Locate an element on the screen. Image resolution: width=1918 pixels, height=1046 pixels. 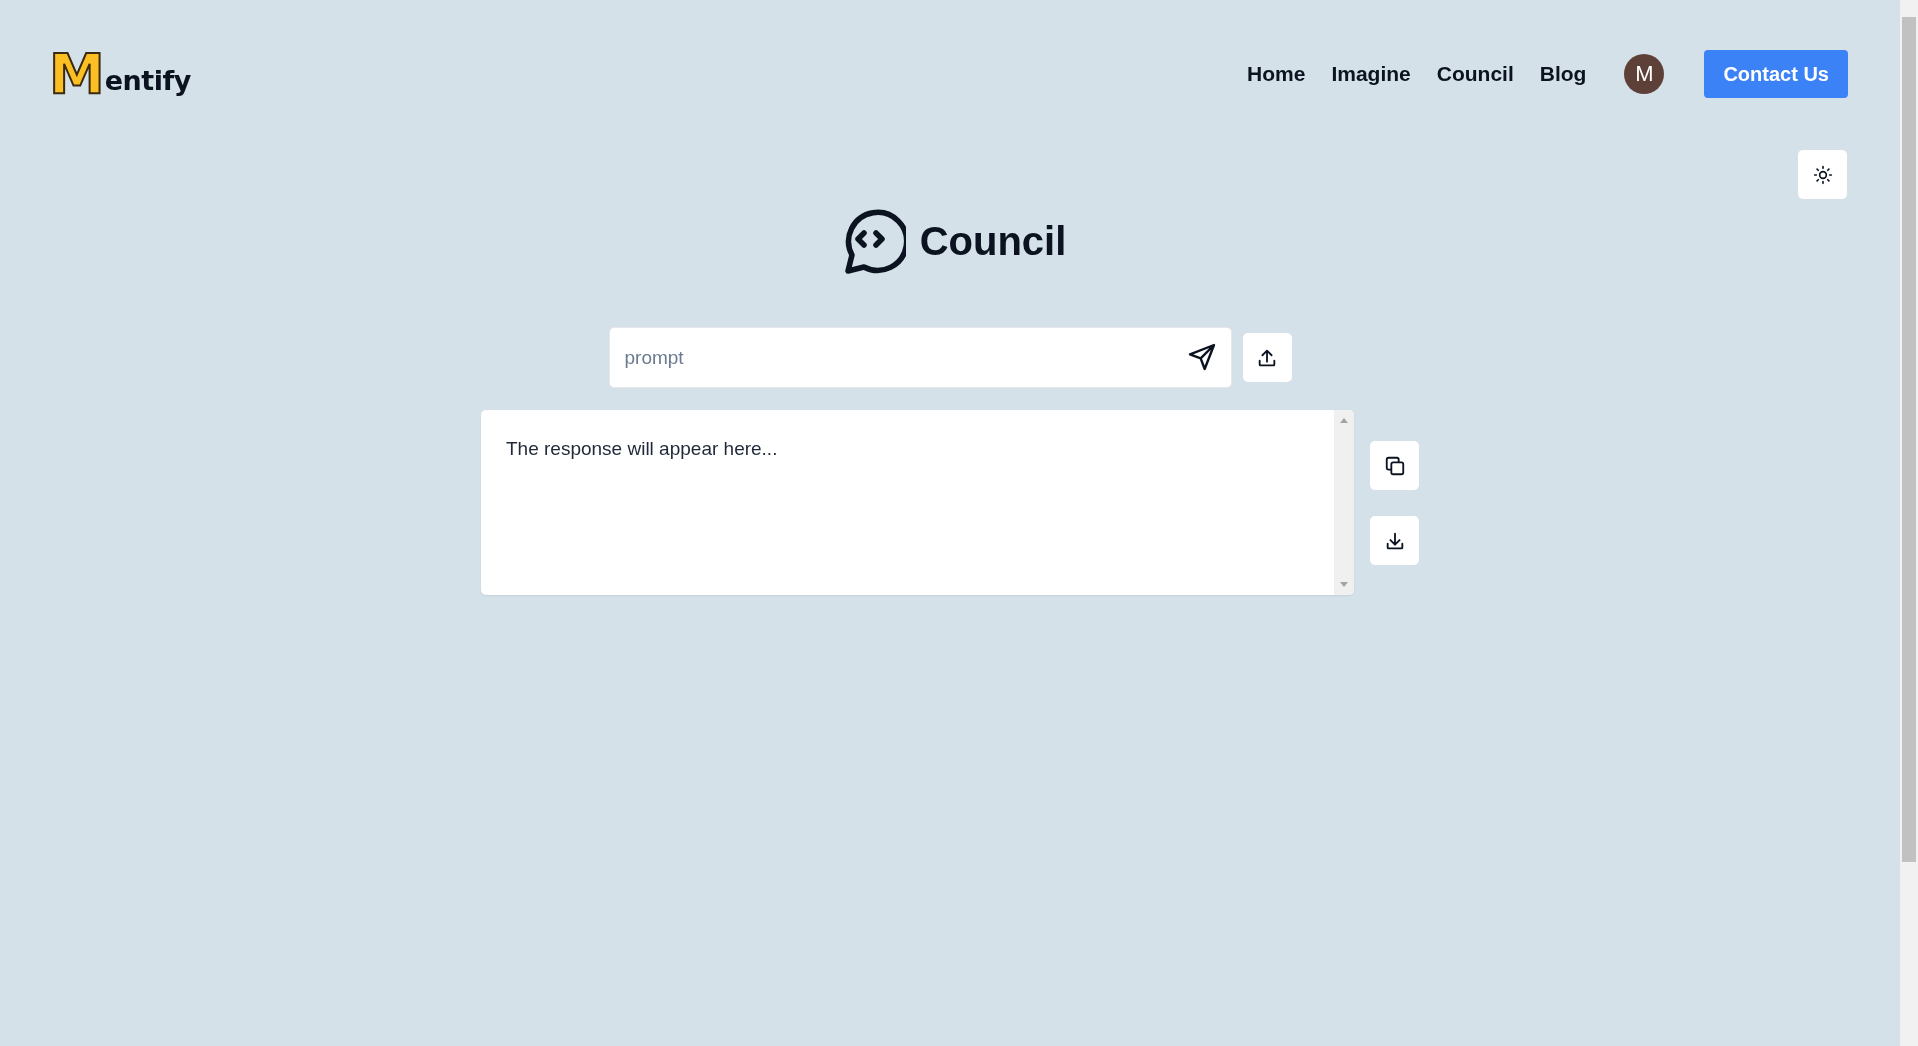
page-scrollbar is located at coordinates (1909, 523).